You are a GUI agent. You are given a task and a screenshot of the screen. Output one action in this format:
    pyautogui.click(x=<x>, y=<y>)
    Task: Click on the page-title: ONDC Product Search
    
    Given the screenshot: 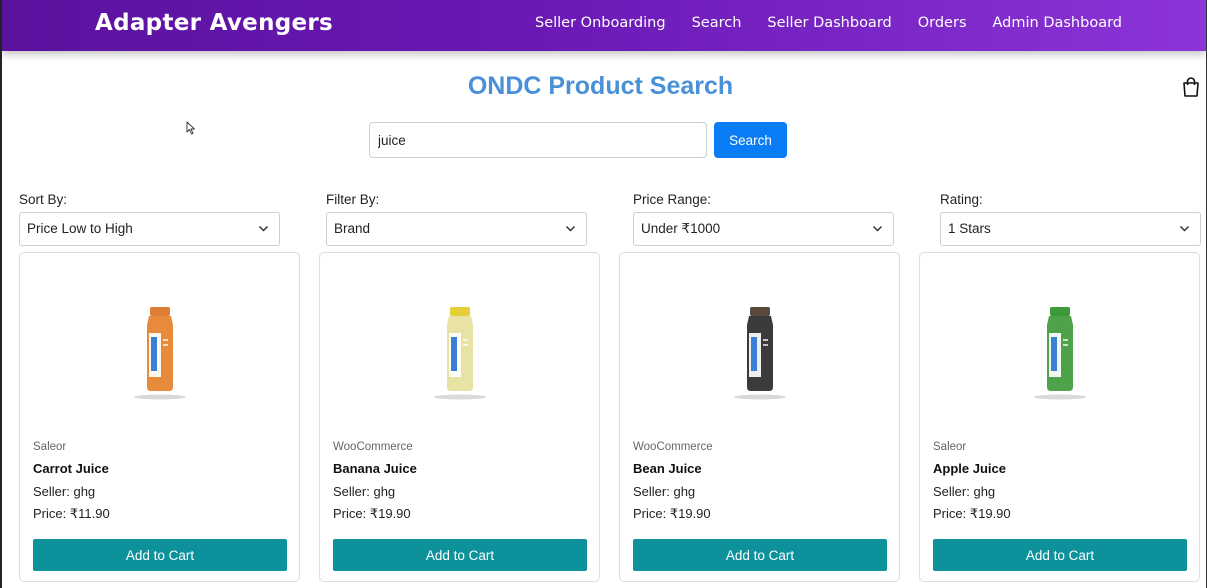 What is the action you would take?
    pyautogui.click(x=600, y=86)
    